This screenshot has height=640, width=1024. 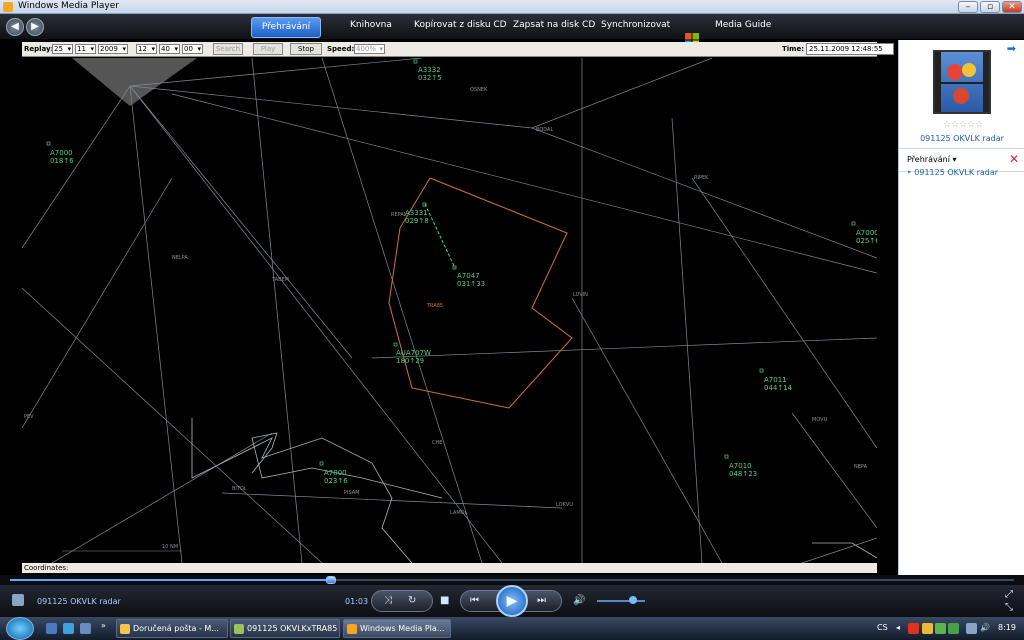 I want to click on start-button, so click(x=20, y=628).